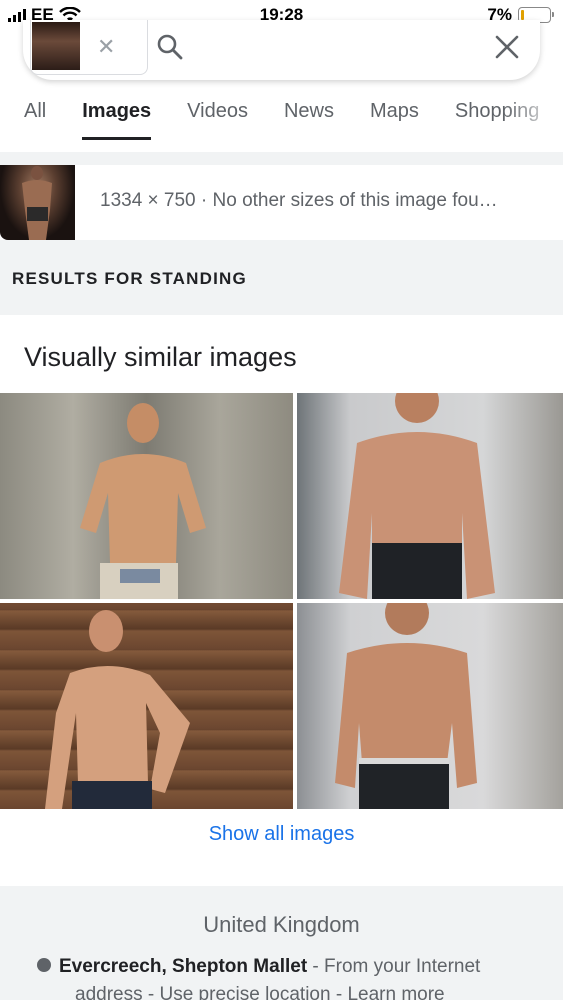 Image resolution: width=563 pixels, height=1000 pixels. I want to click on query-image-thumbnail, so click(37, 202).